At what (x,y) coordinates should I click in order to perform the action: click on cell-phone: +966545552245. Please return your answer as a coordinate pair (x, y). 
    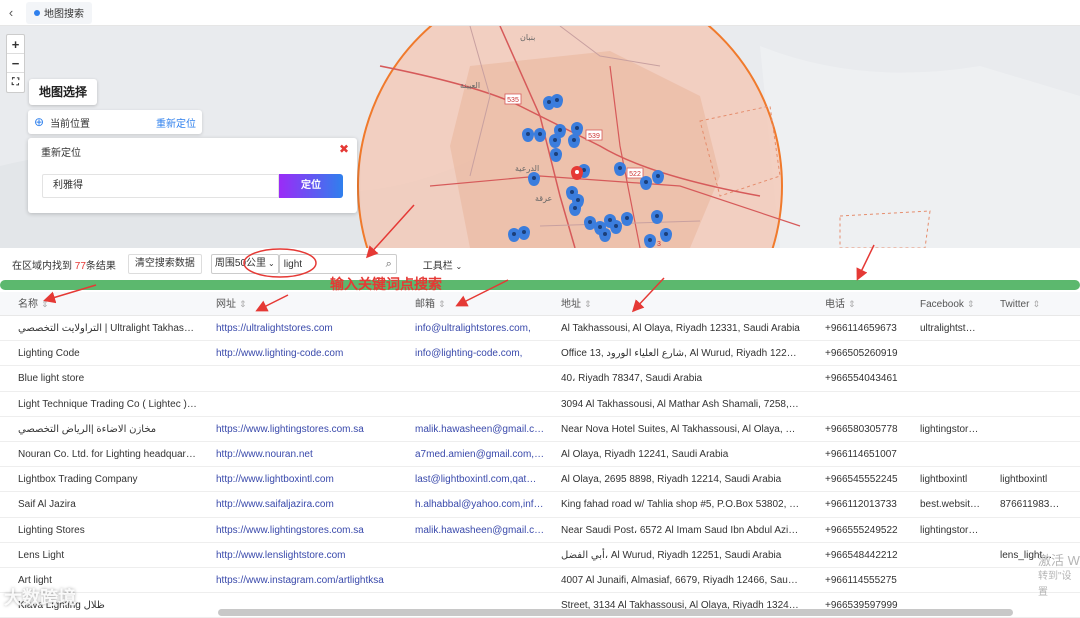
    Looking at the image, I should click on (861, 480).